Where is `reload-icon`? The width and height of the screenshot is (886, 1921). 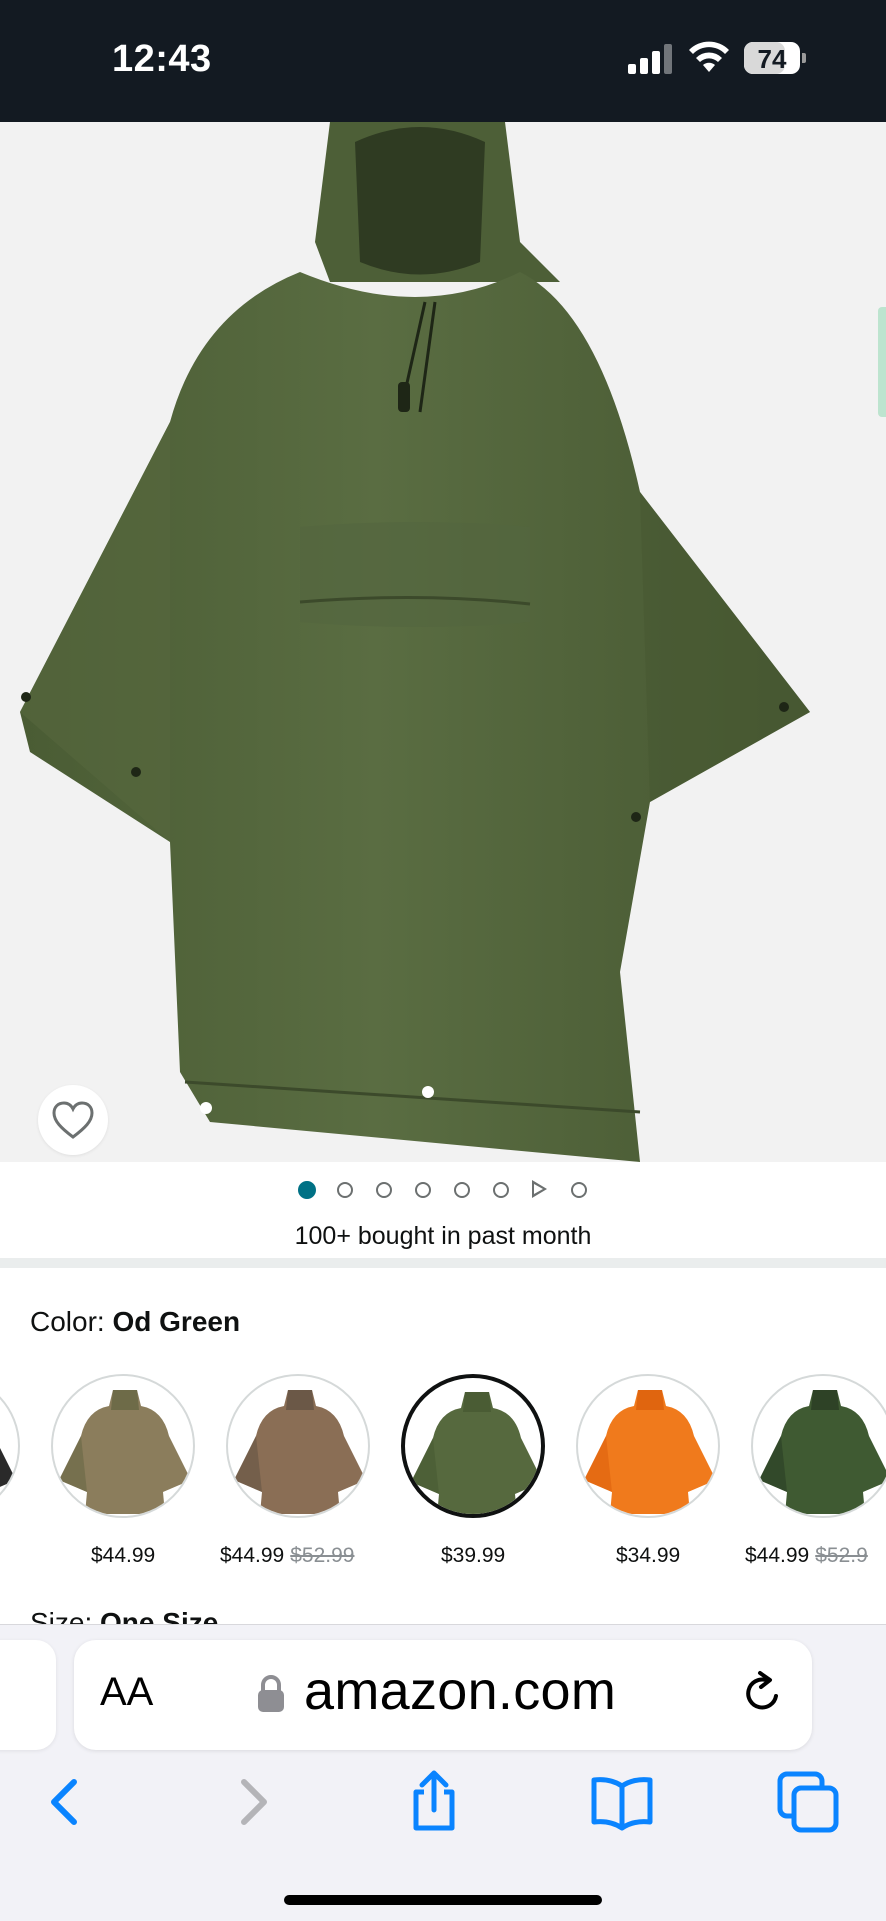
reload-icon is located at coordinates (763, 1693).